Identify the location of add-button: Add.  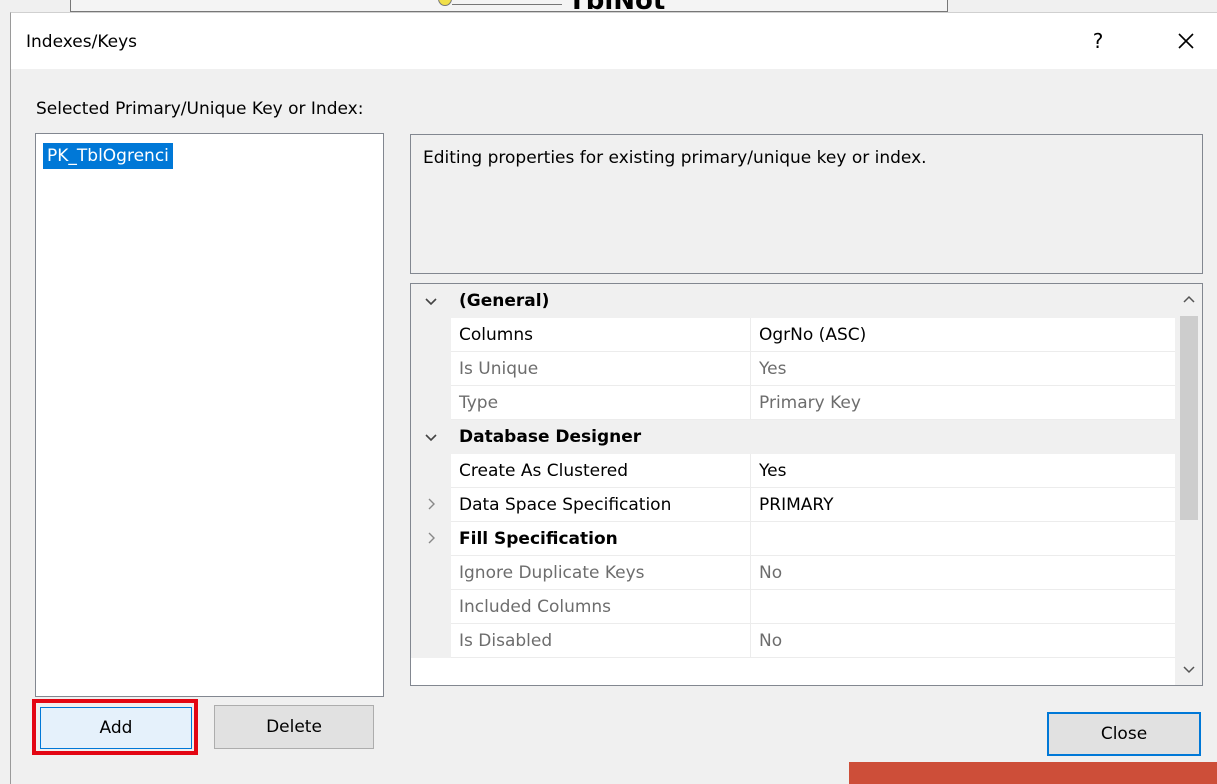
(116, 728).